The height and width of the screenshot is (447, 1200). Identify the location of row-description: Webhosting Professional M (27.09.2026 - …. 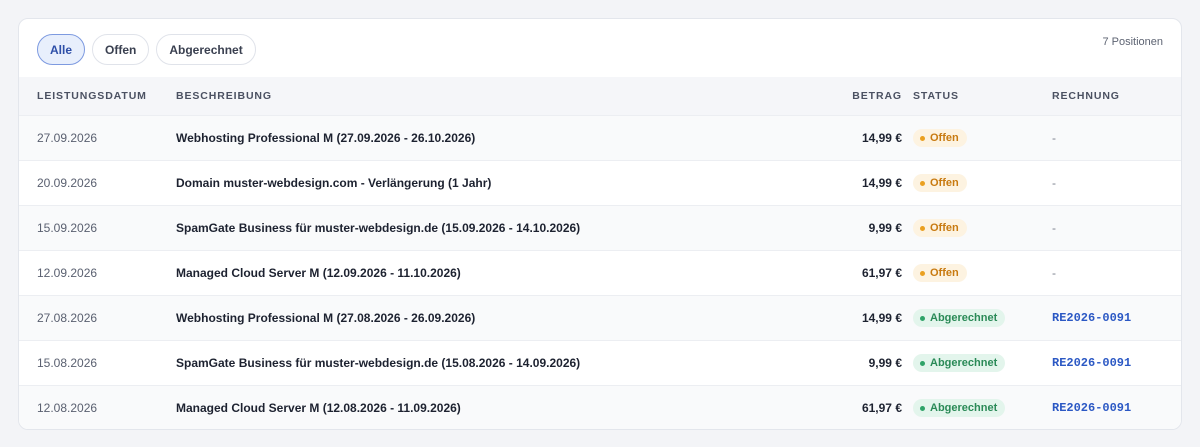
(326, 138).